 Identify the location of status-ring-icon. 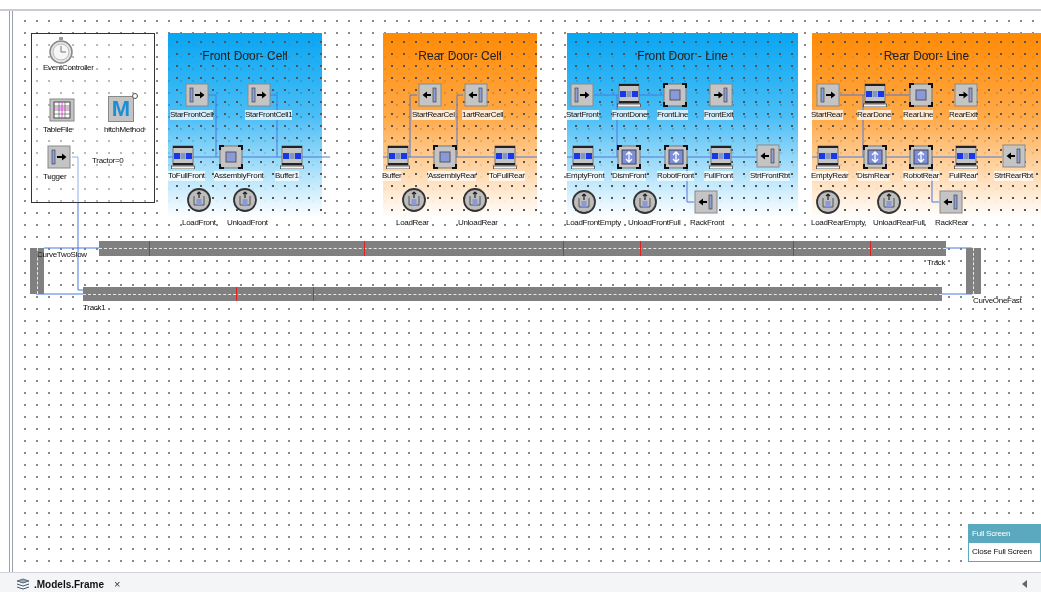
(135, 96).